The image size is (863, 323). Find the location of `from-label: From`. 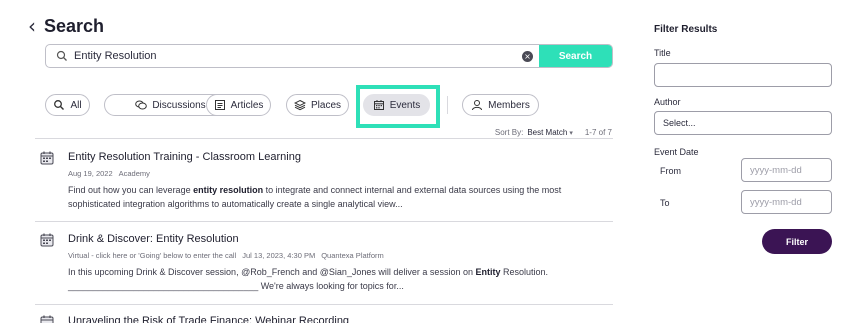

from-label: From is located at coordinates (670, 171).